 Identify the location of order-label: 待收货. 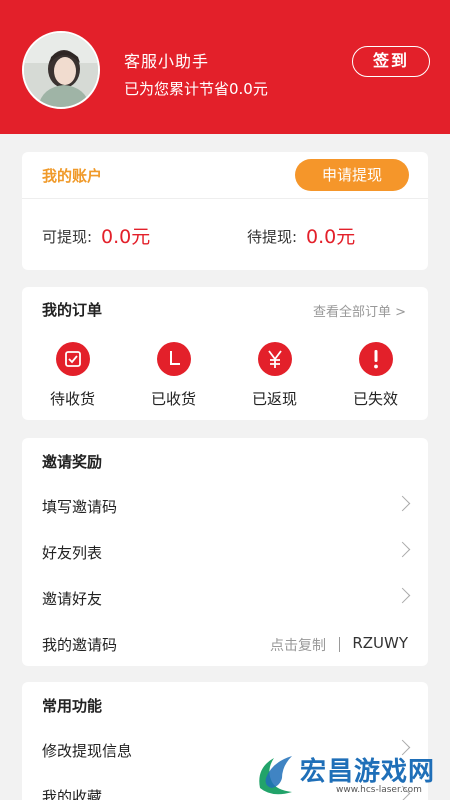
(72, 399).